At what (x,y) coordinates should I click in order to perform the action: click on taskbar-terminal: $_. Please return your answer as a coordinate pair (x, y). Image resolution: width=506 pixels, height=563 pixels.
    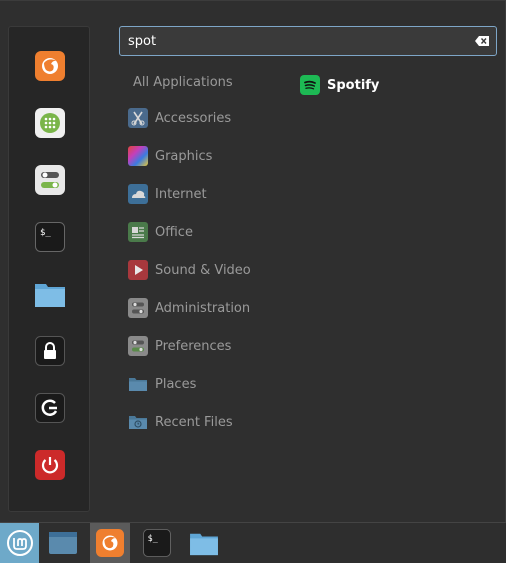
    Looking at the image, I should click on (157, 543).